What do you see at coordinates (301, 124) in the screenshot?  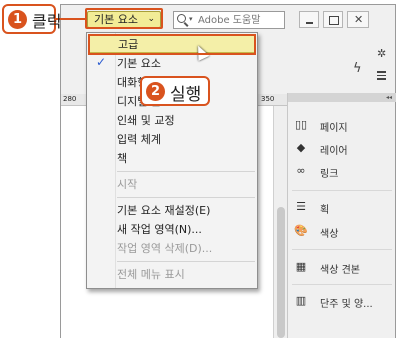 I see `pages-icon: ▯▯` at bounding box center [301, 124].